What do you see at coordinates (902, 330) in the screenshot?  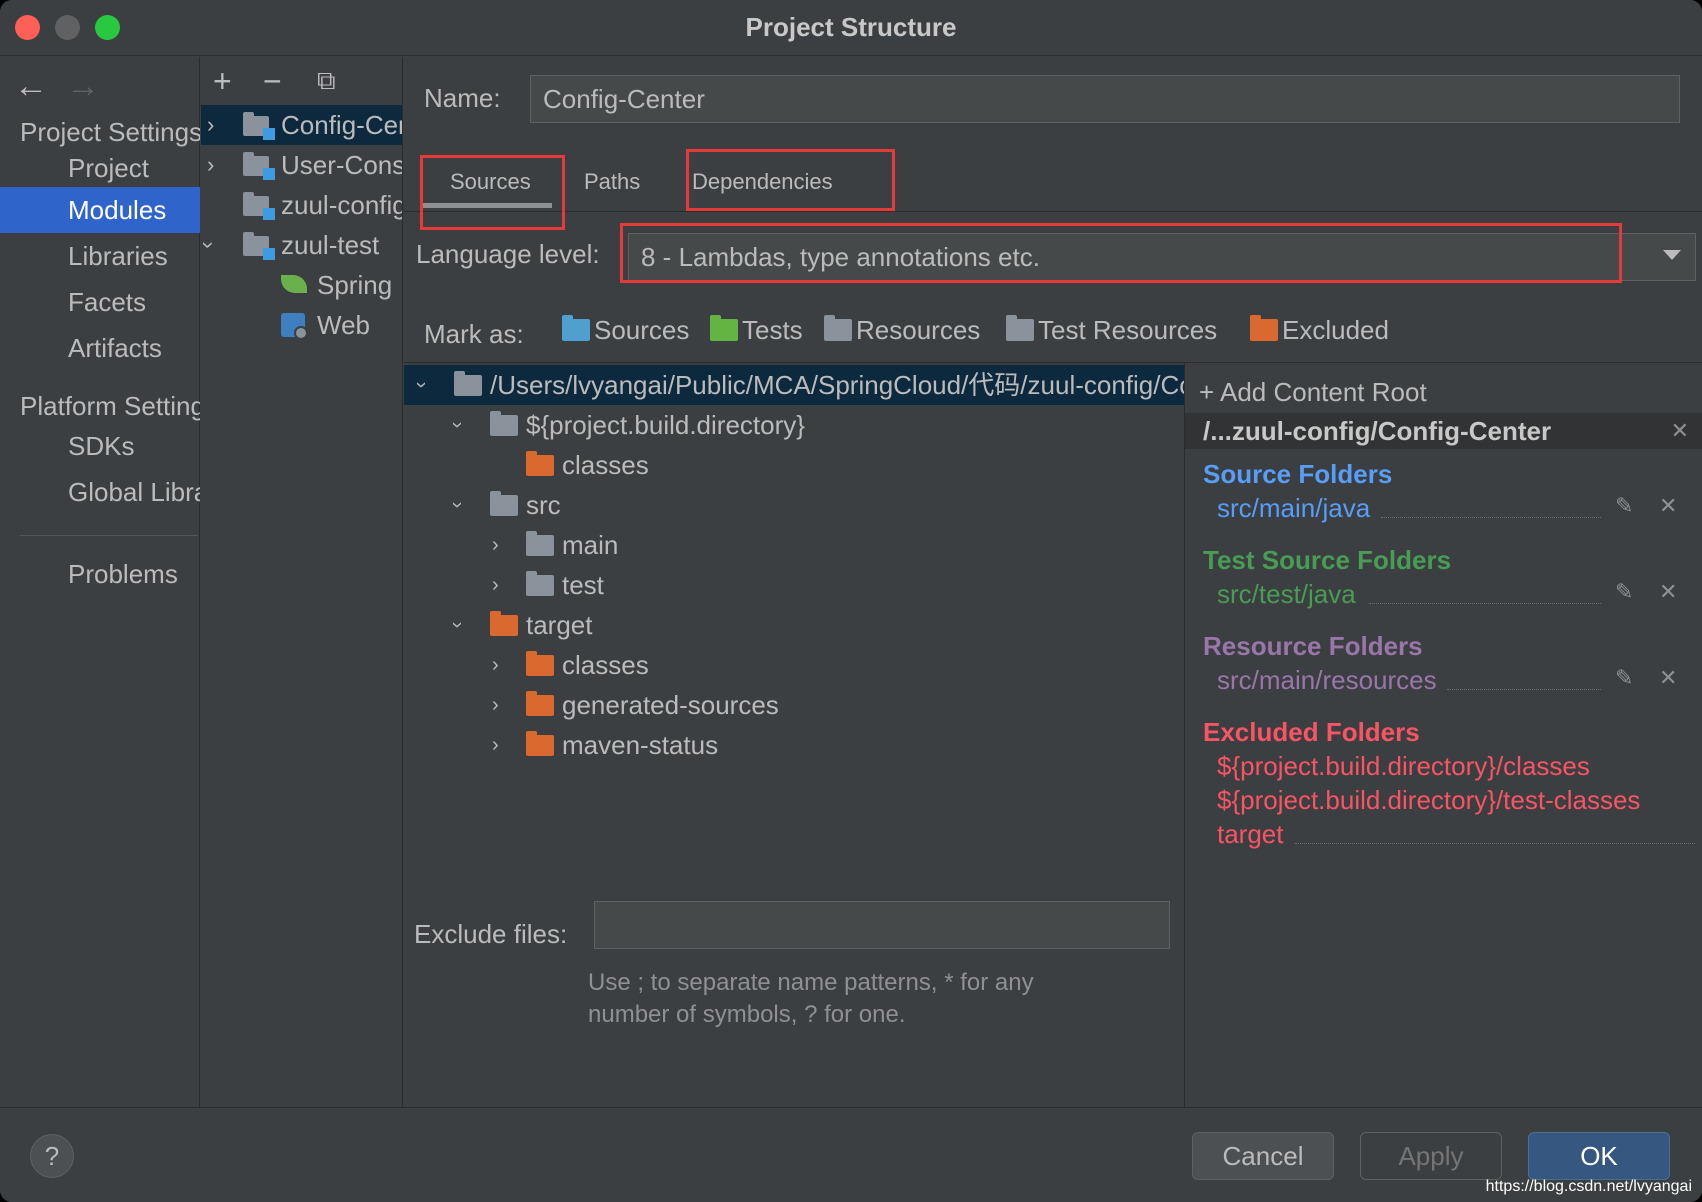 I see `mark-as-resources: Resources` at bounding box center [902, 330].